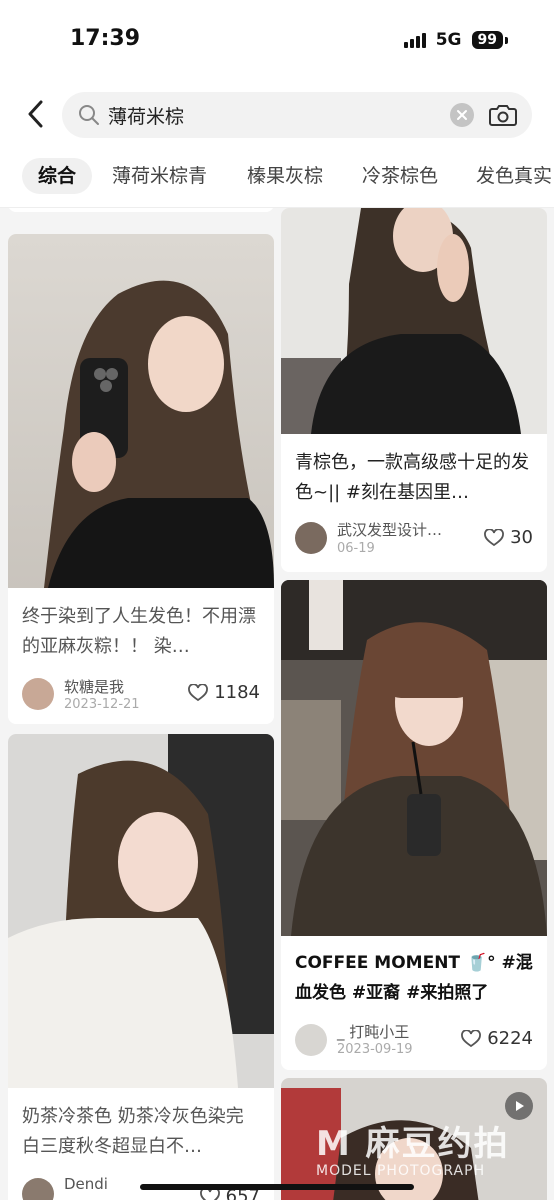  Describe the element at coordinates (514, 176) in the screenshot. I see `tab-real-hair-color: 发色真实` at that location.